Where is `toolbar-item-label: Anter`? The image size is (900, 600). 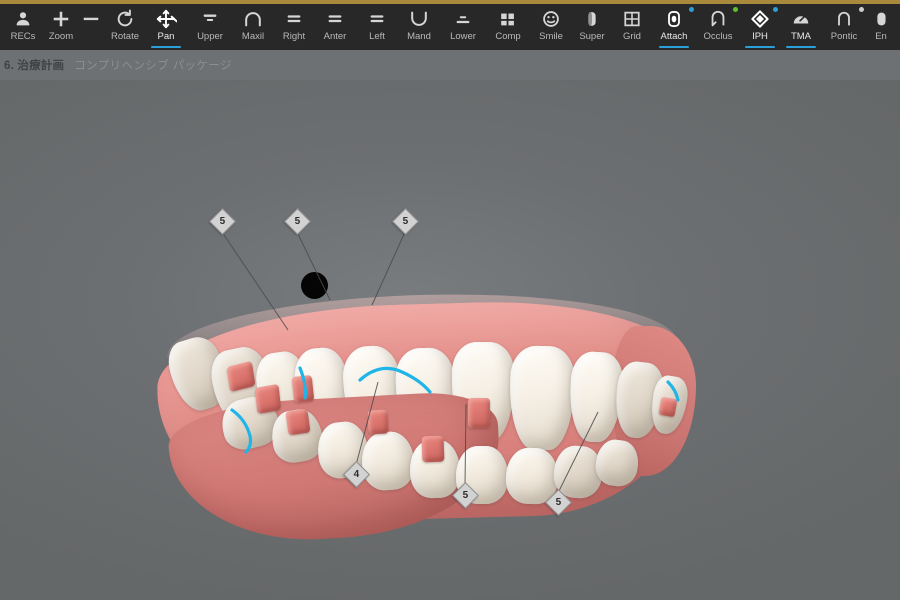
toolbar-item-label: Anter is located at coordinates (335, 36).